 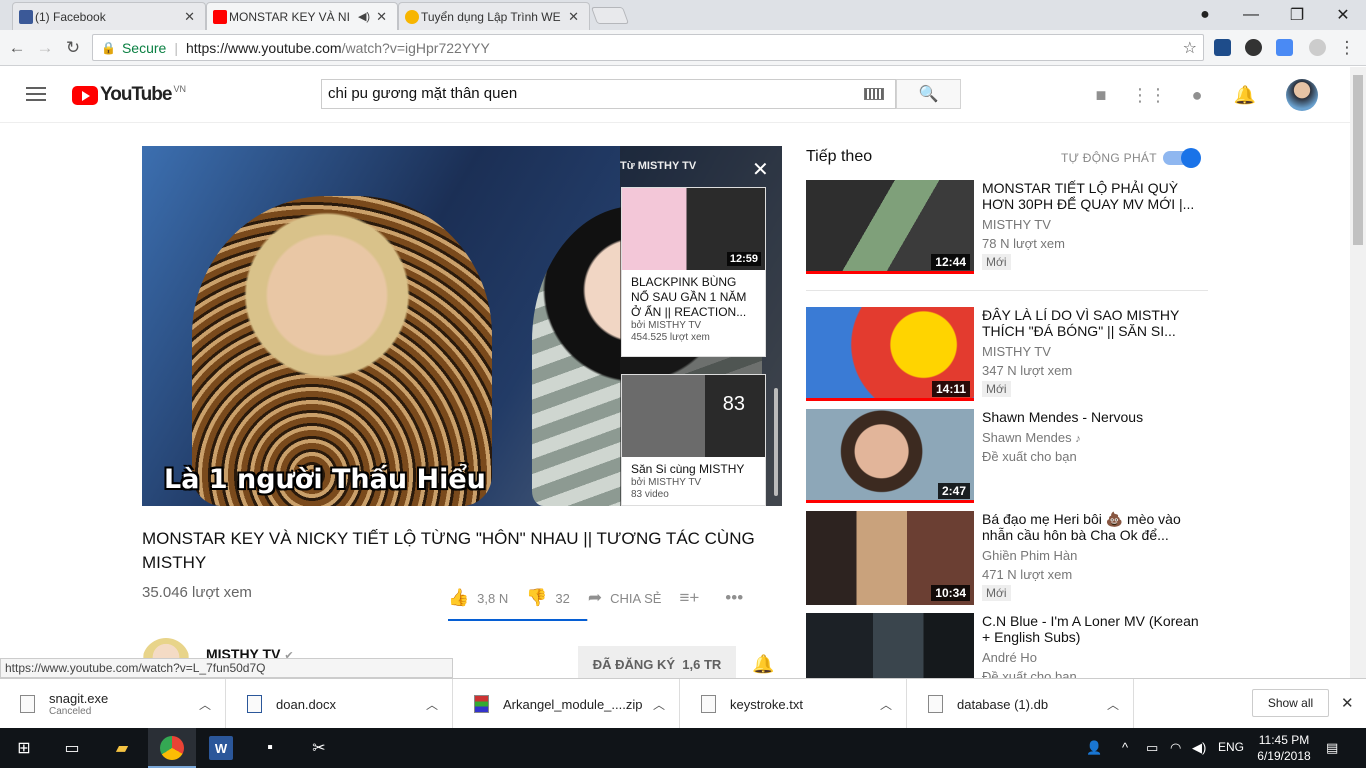 What do you see at coordinates (776, 442) in the screenshot?
I see `endscreen-scrollbar` at bounding box center [776, 442].